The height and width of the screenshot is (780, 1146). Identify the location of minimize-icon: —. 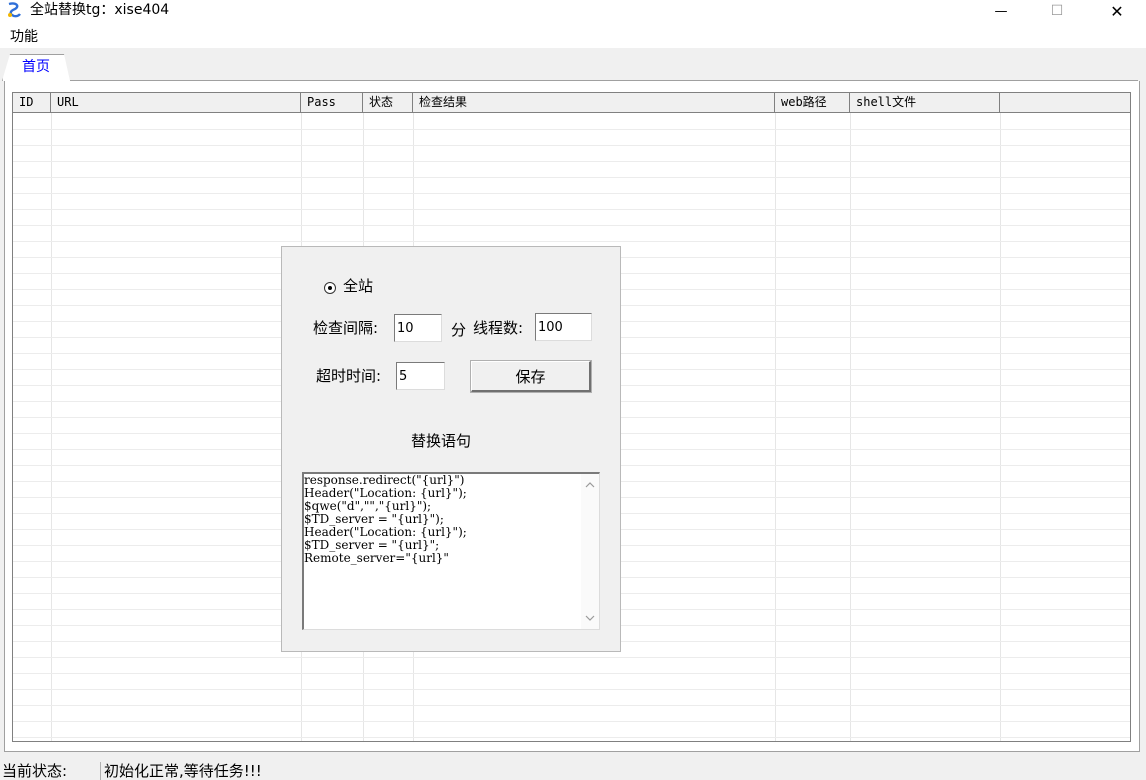
(1001, 11).